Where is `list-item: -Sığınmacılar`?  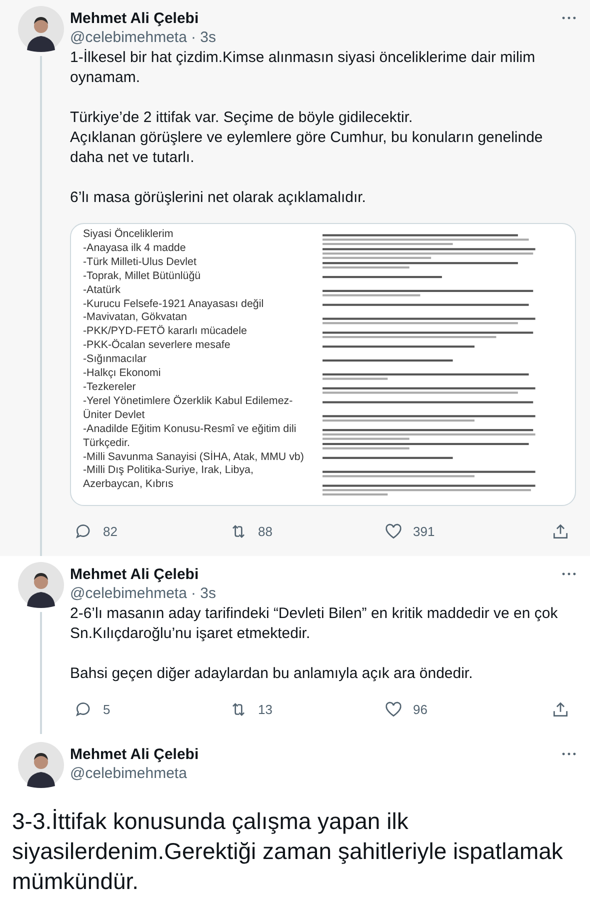 list-item: -Sığınmacılar is located at coordinates (115, 360).